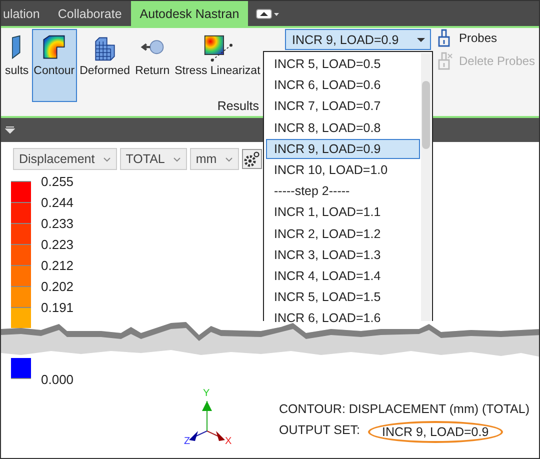 The width and height of the screenshot is (540, 459). Describe the element at coordinates (57, 223) in the screenshot. I see `legend-value: 0.233` at that location.